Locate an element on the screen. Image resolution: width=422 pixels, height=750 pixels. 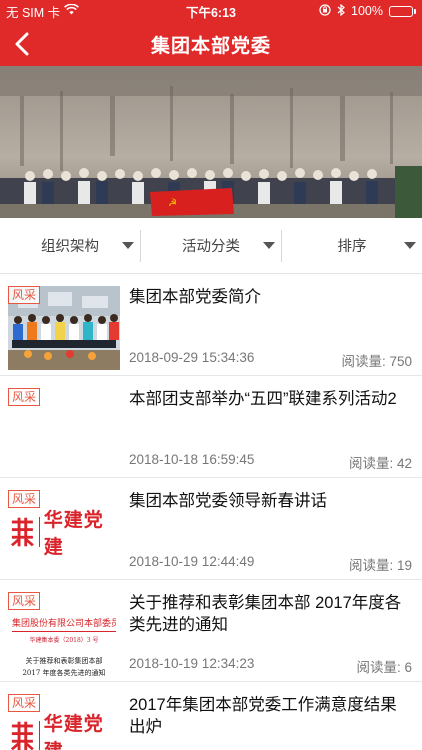
orientation-lock-icon is located at coordinates (325, 11).